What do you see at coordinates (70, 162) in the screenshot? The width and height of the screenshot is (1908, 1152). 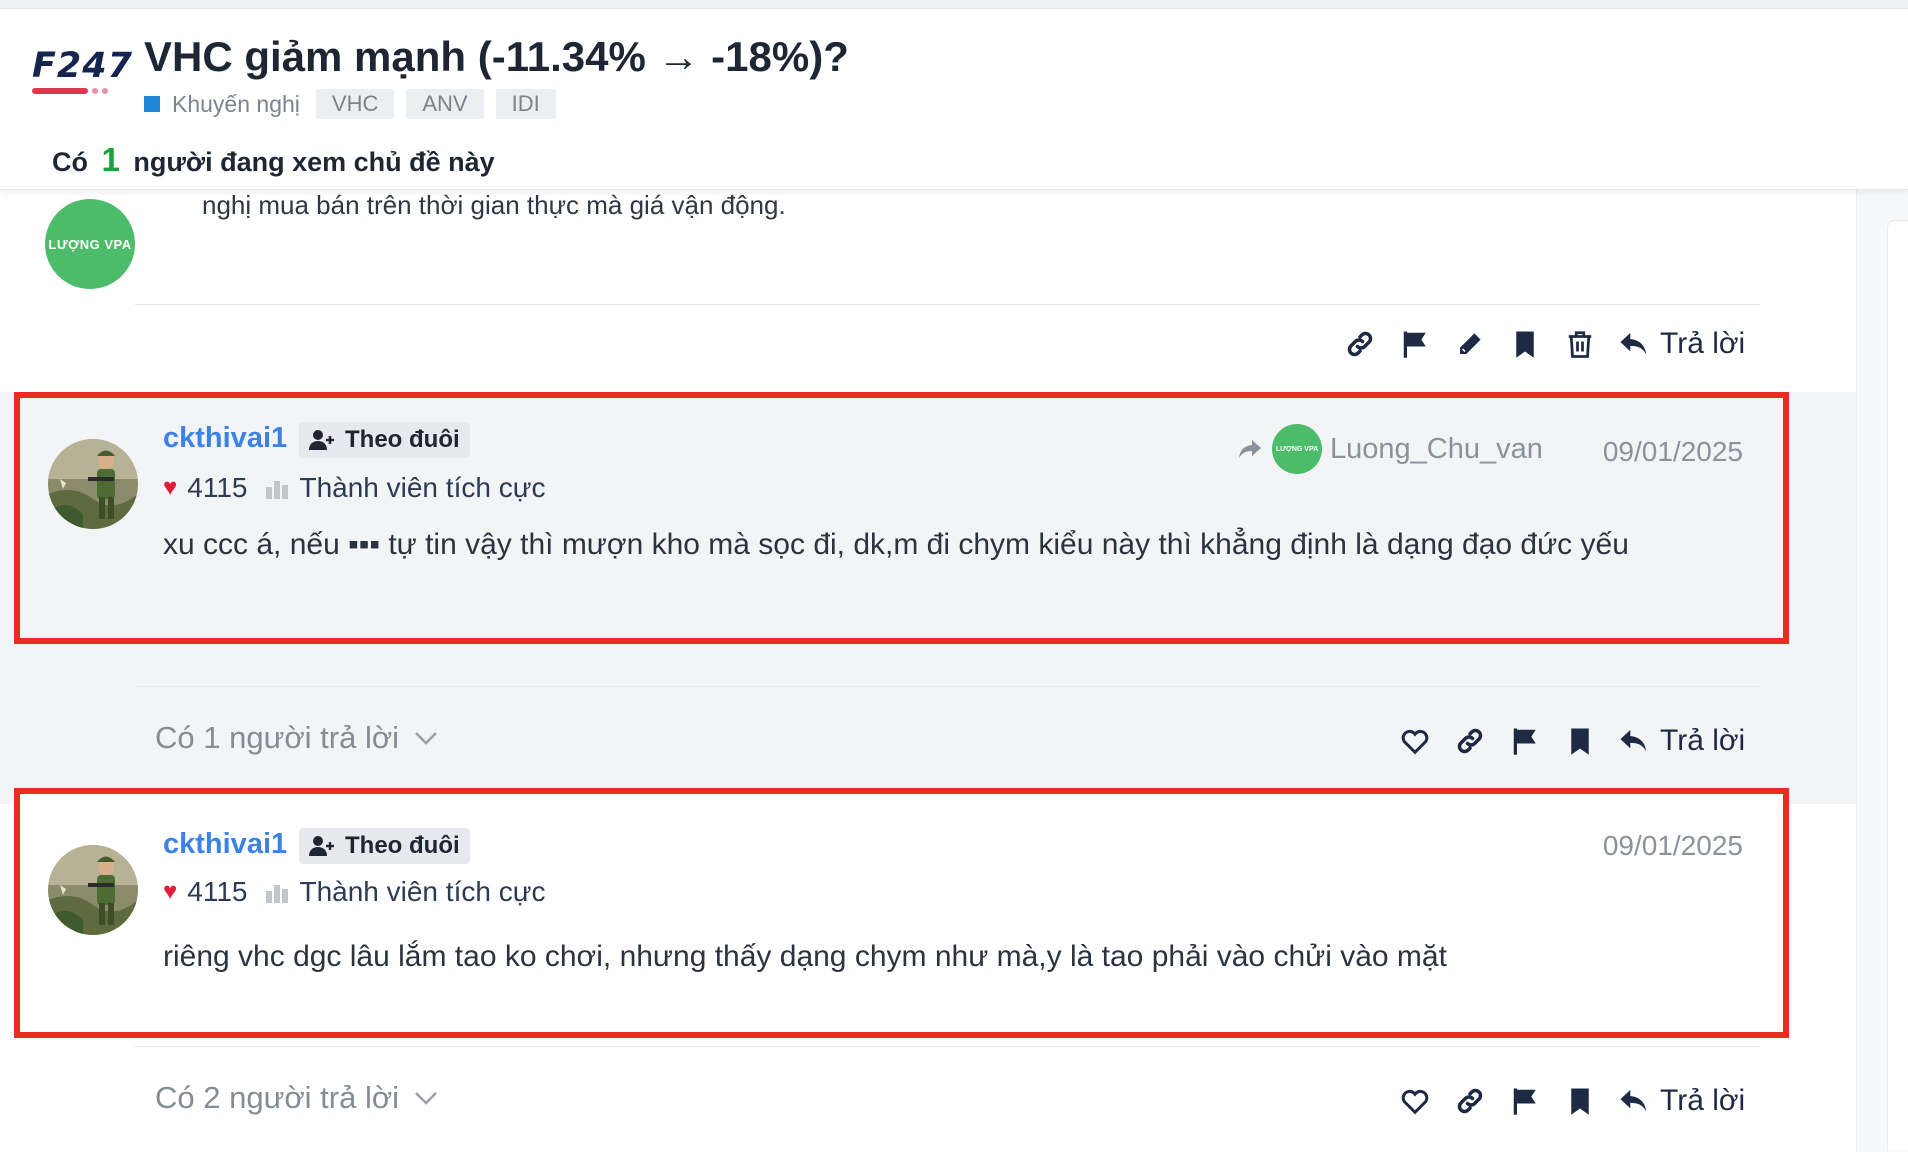 I see `viewers-prefix: Có` at bounding box center [70, 162].